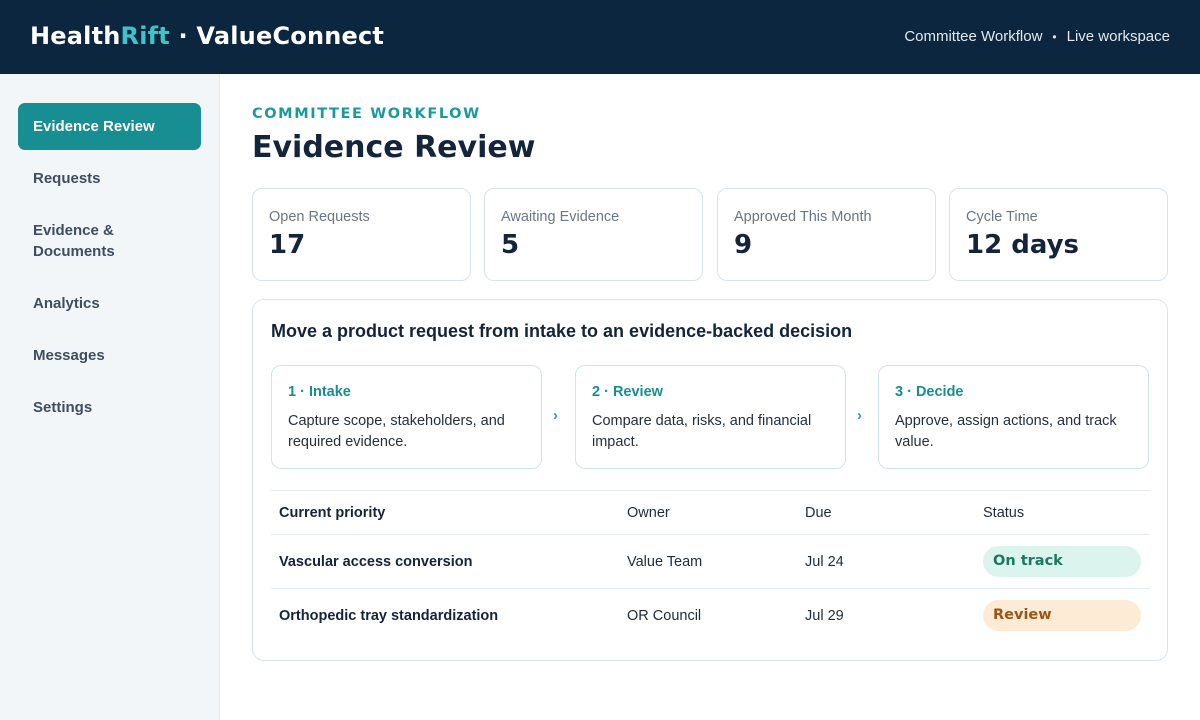  Describe the element at coordinates (826, 234) in the screenshot. I see `stat-card-approved-this-month: Approved This Month 9` at that location.